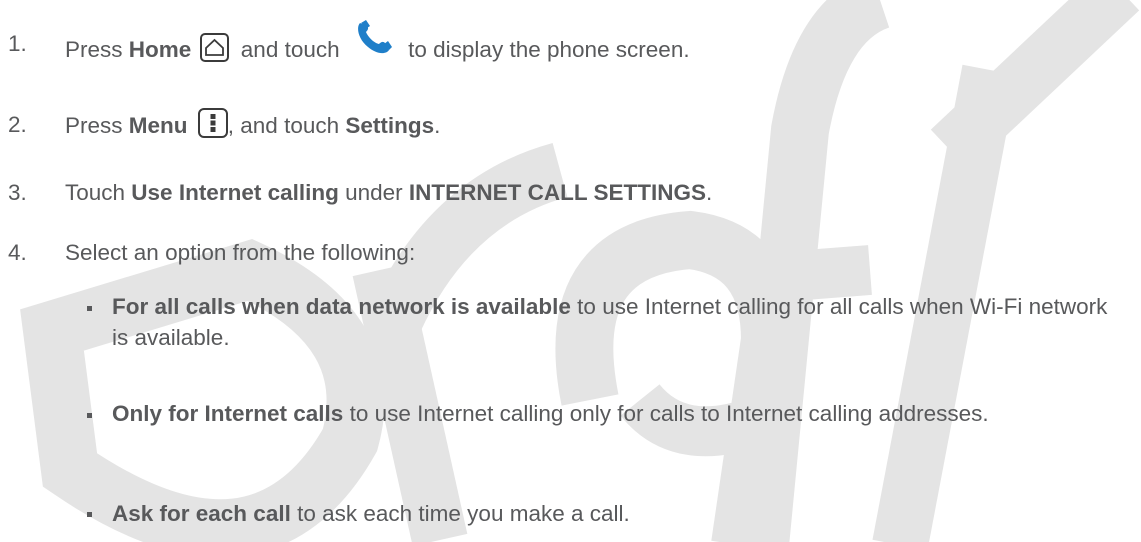  Describe the element at coordinates (201, 513) in the screenshot. I see `option-name: Ask for each call` at that location.